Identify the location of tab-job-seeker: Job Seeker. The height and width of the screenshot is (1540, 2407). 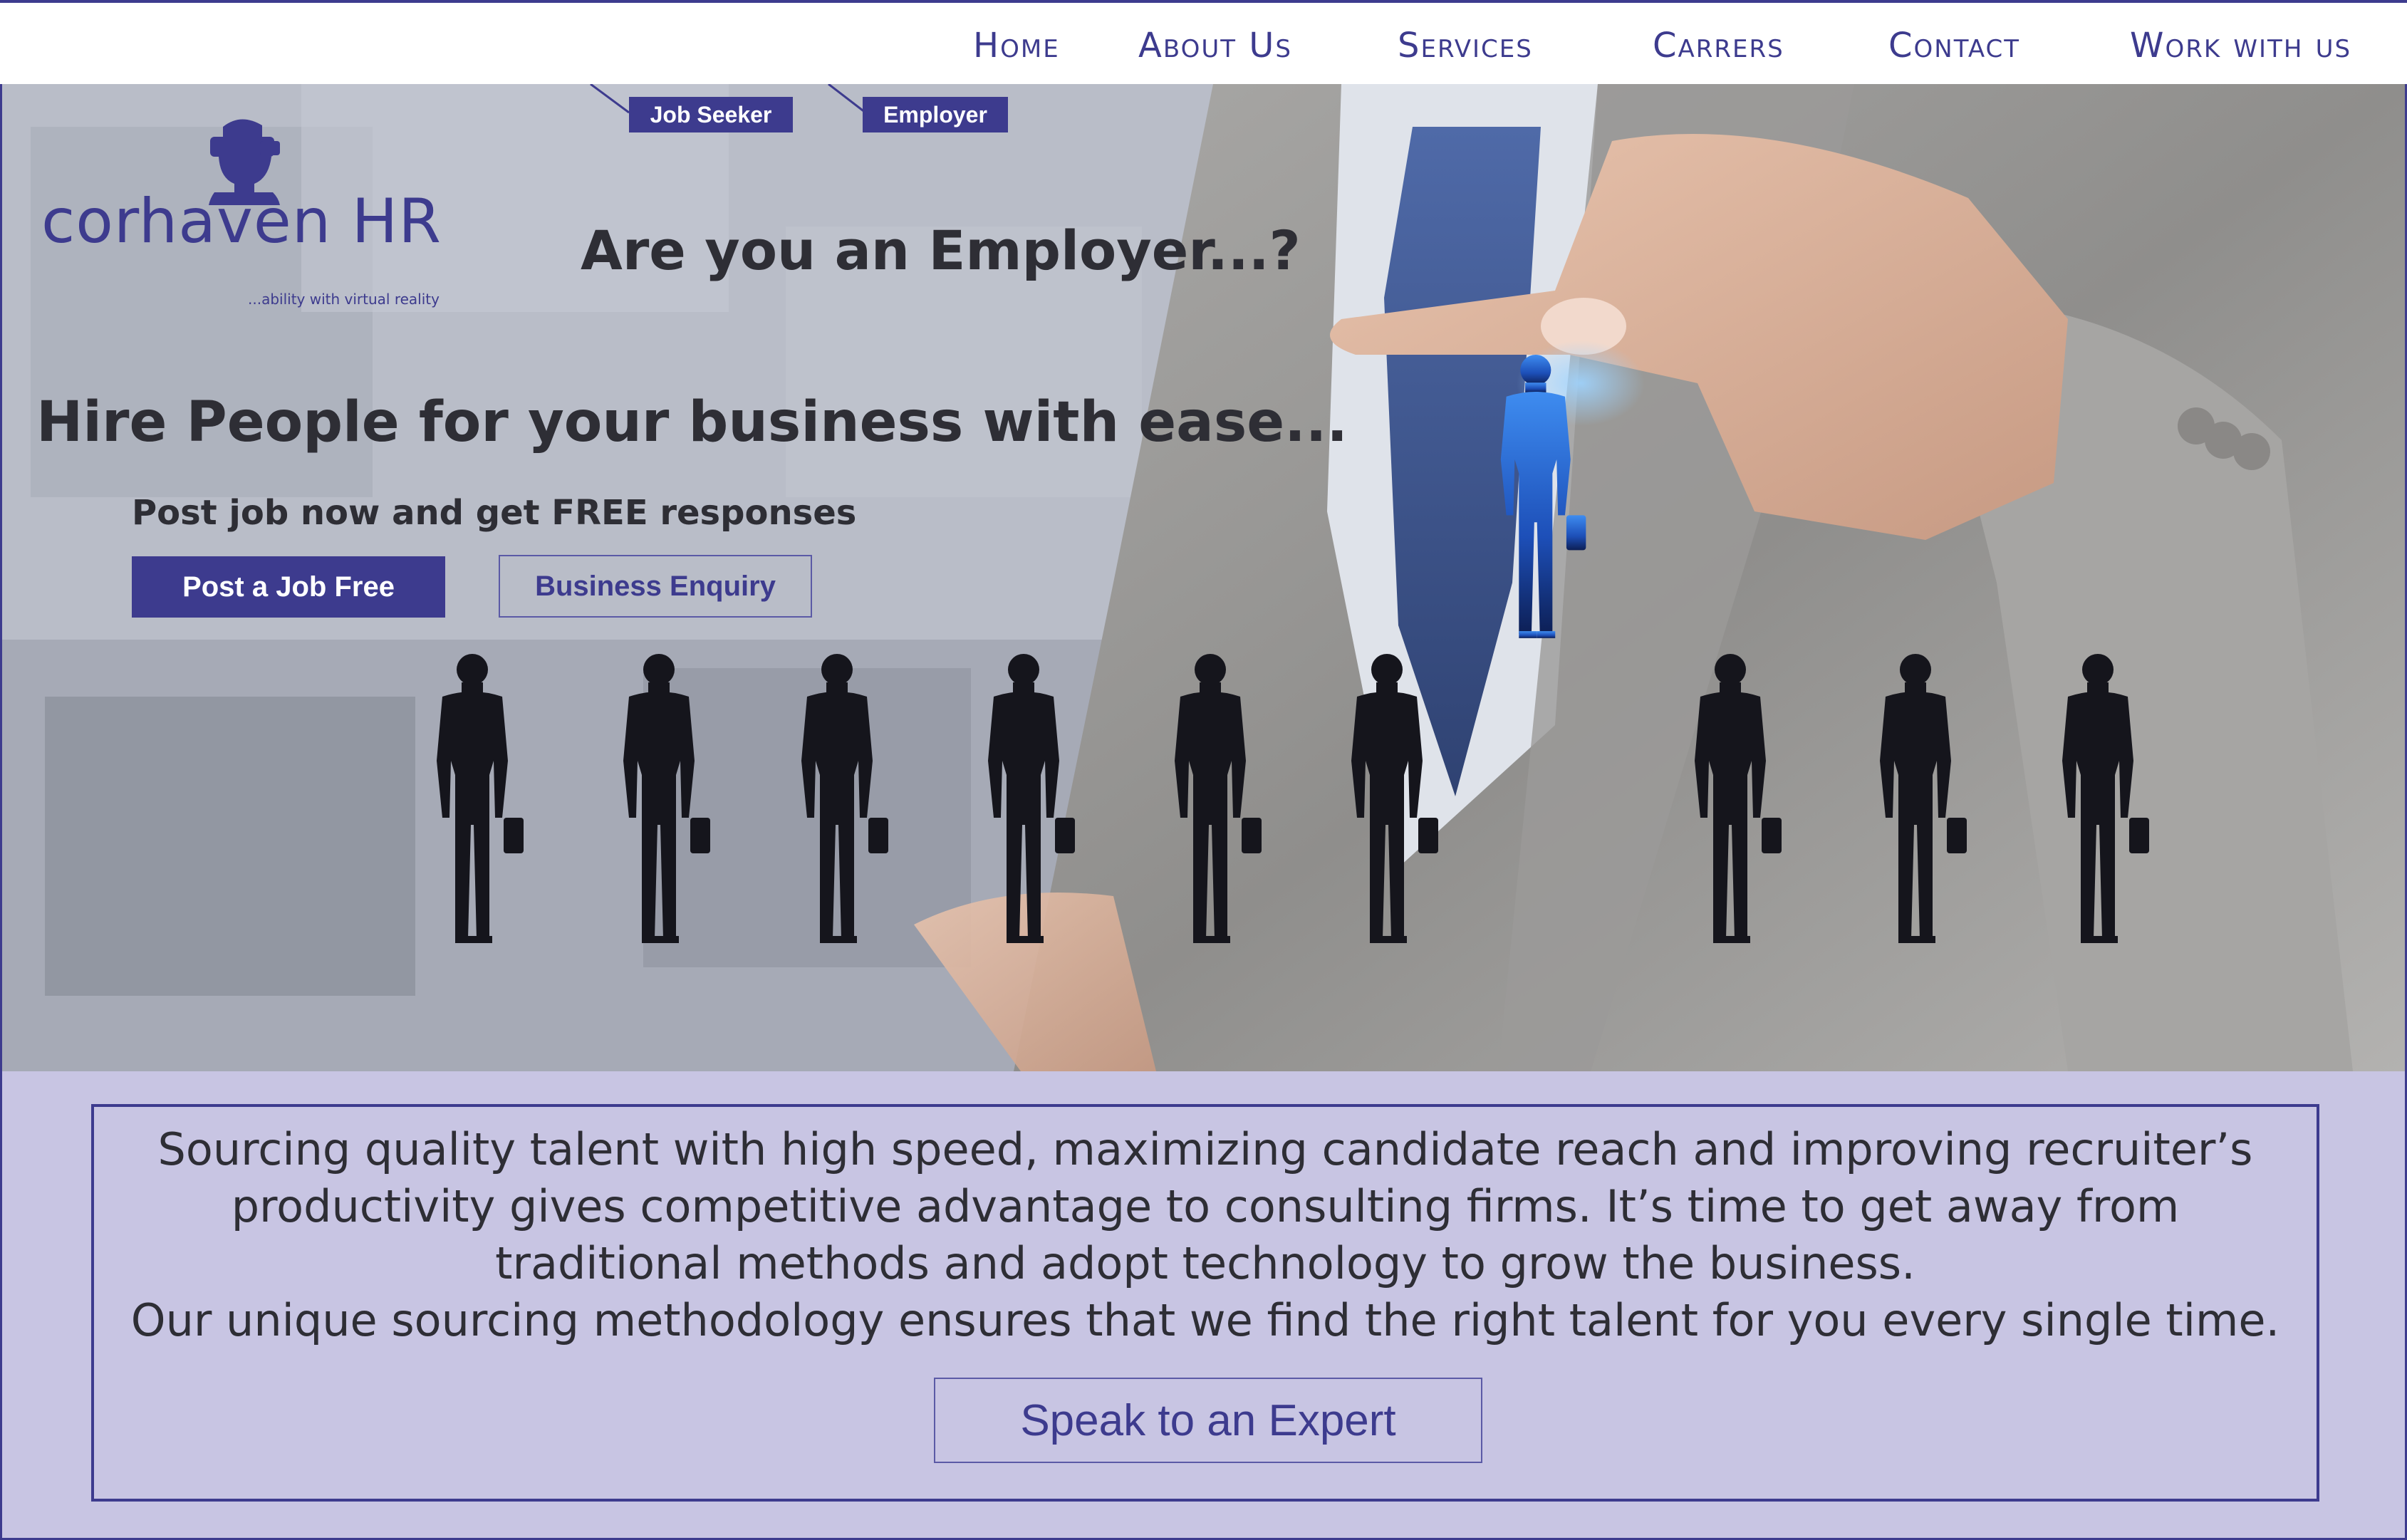
(711, 115).